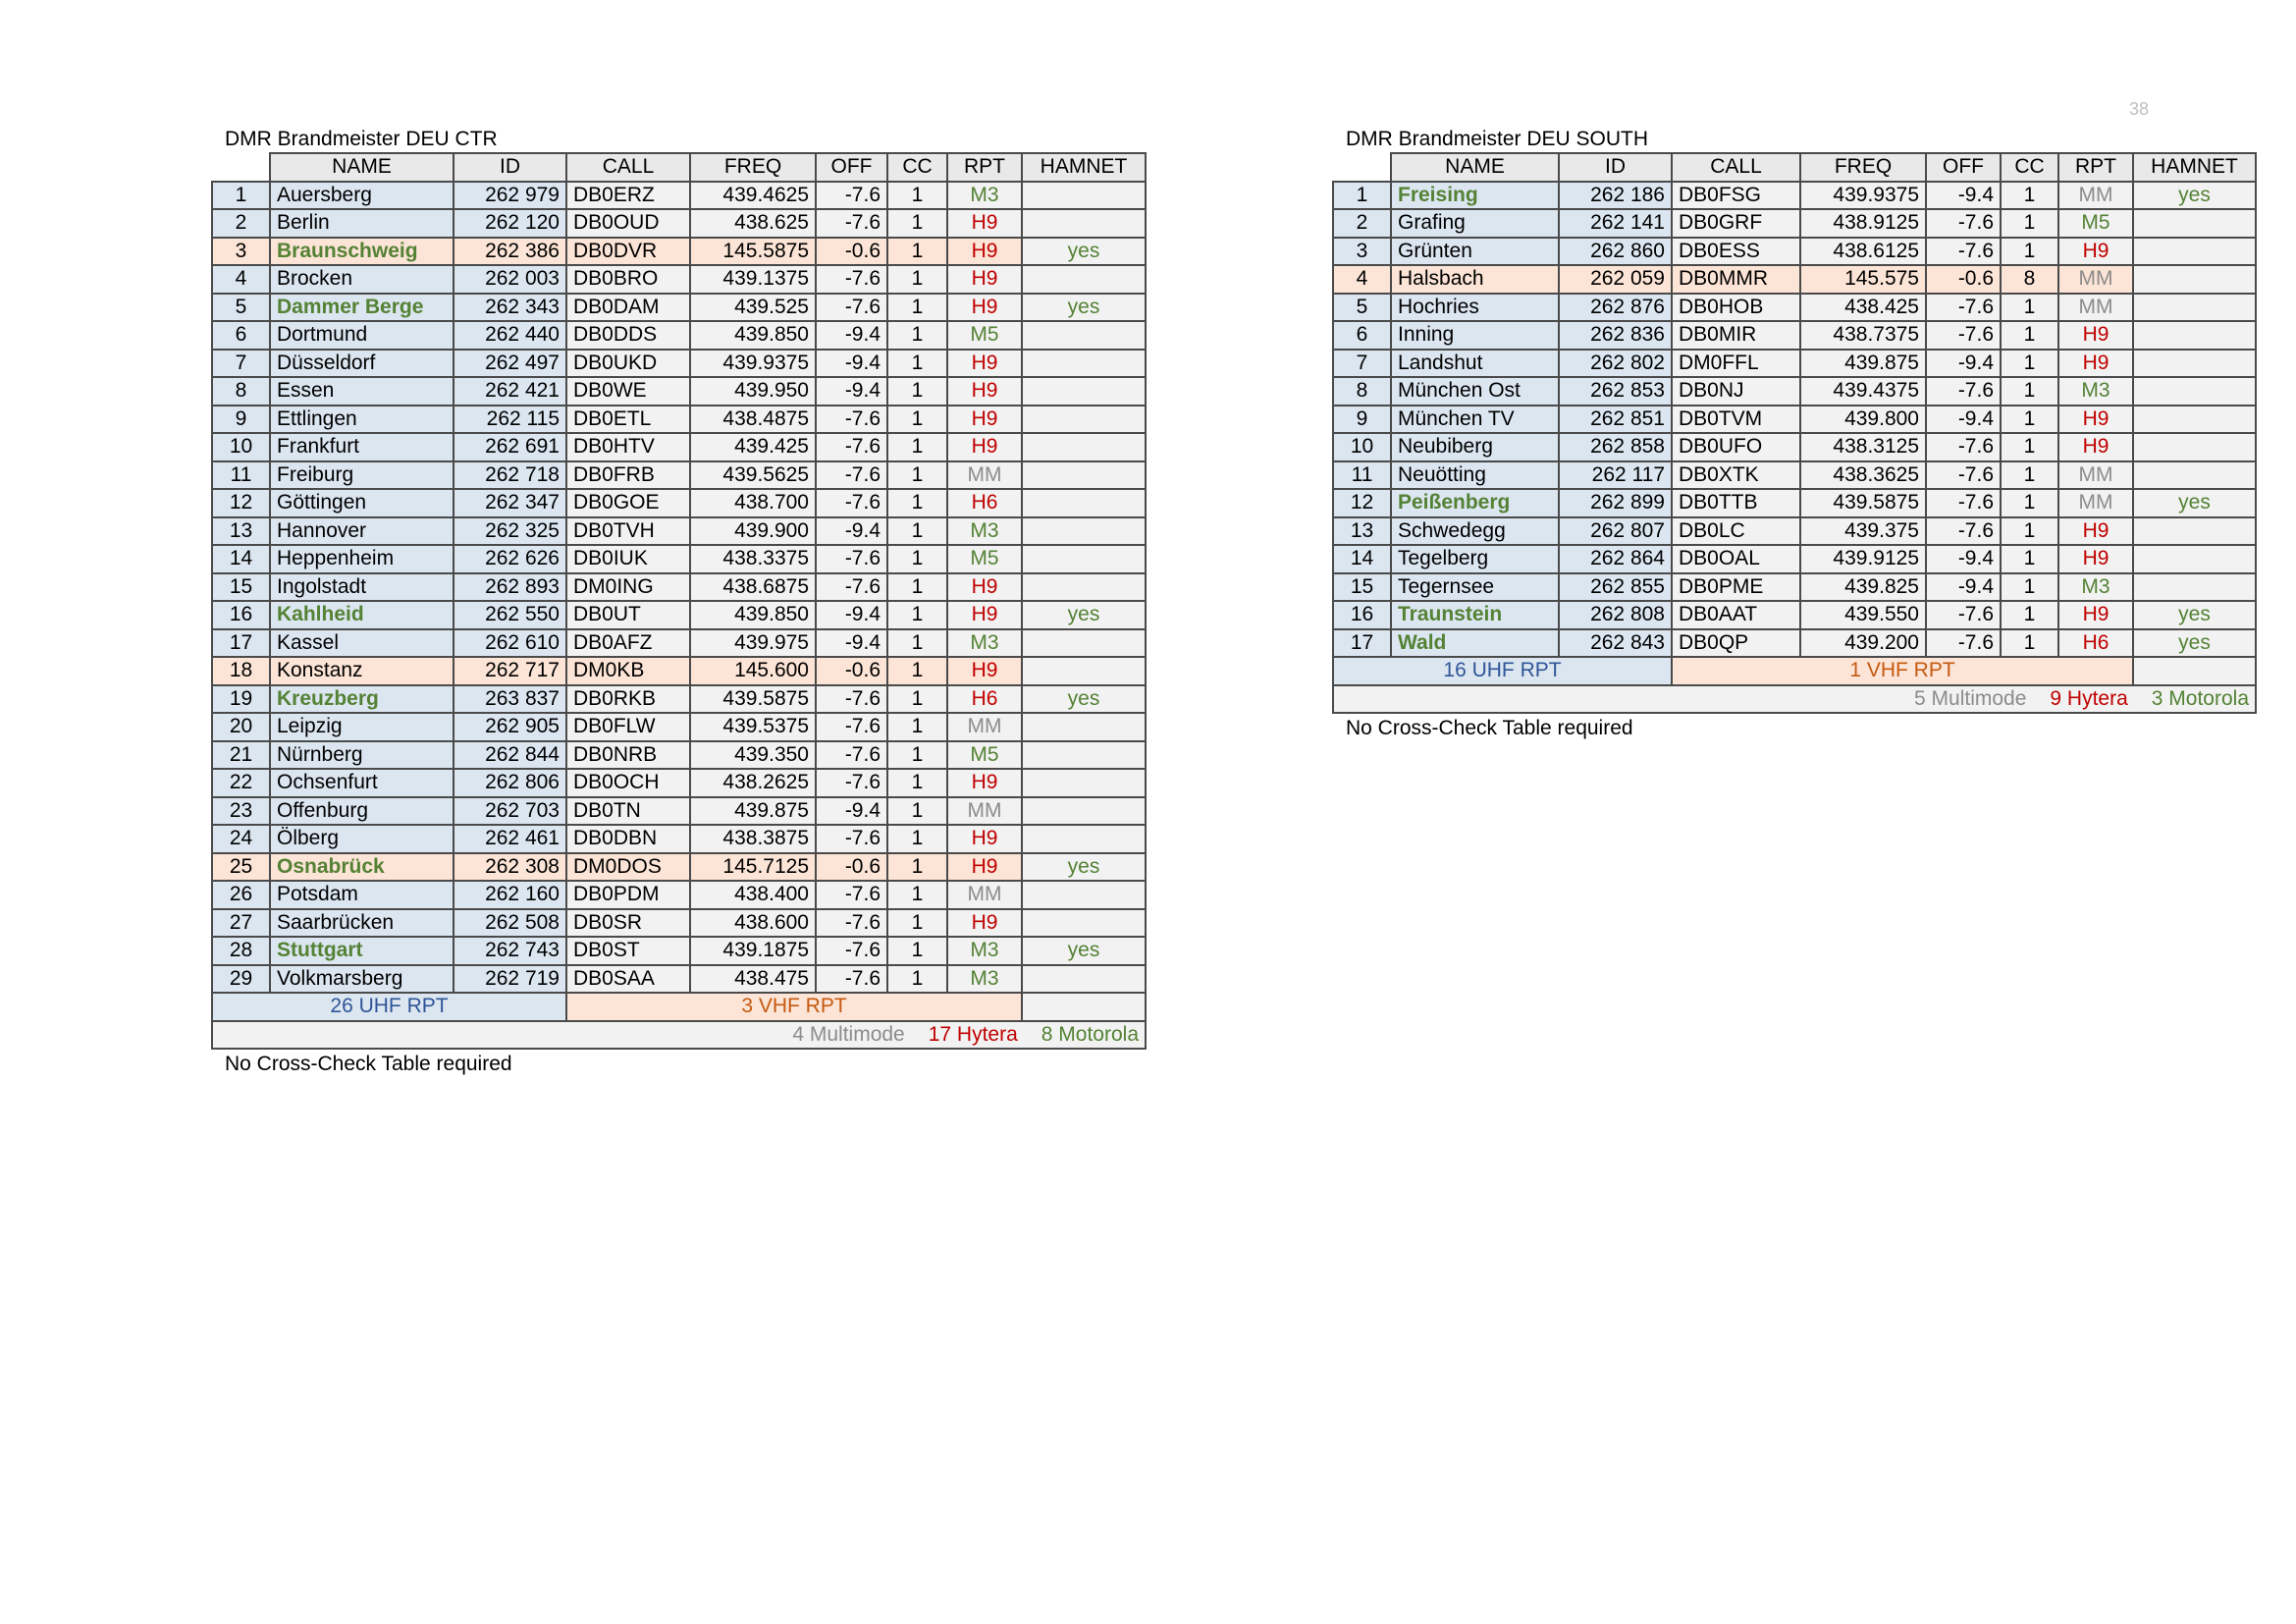  I want to click on frequency: 438.700, so click(753, 503).